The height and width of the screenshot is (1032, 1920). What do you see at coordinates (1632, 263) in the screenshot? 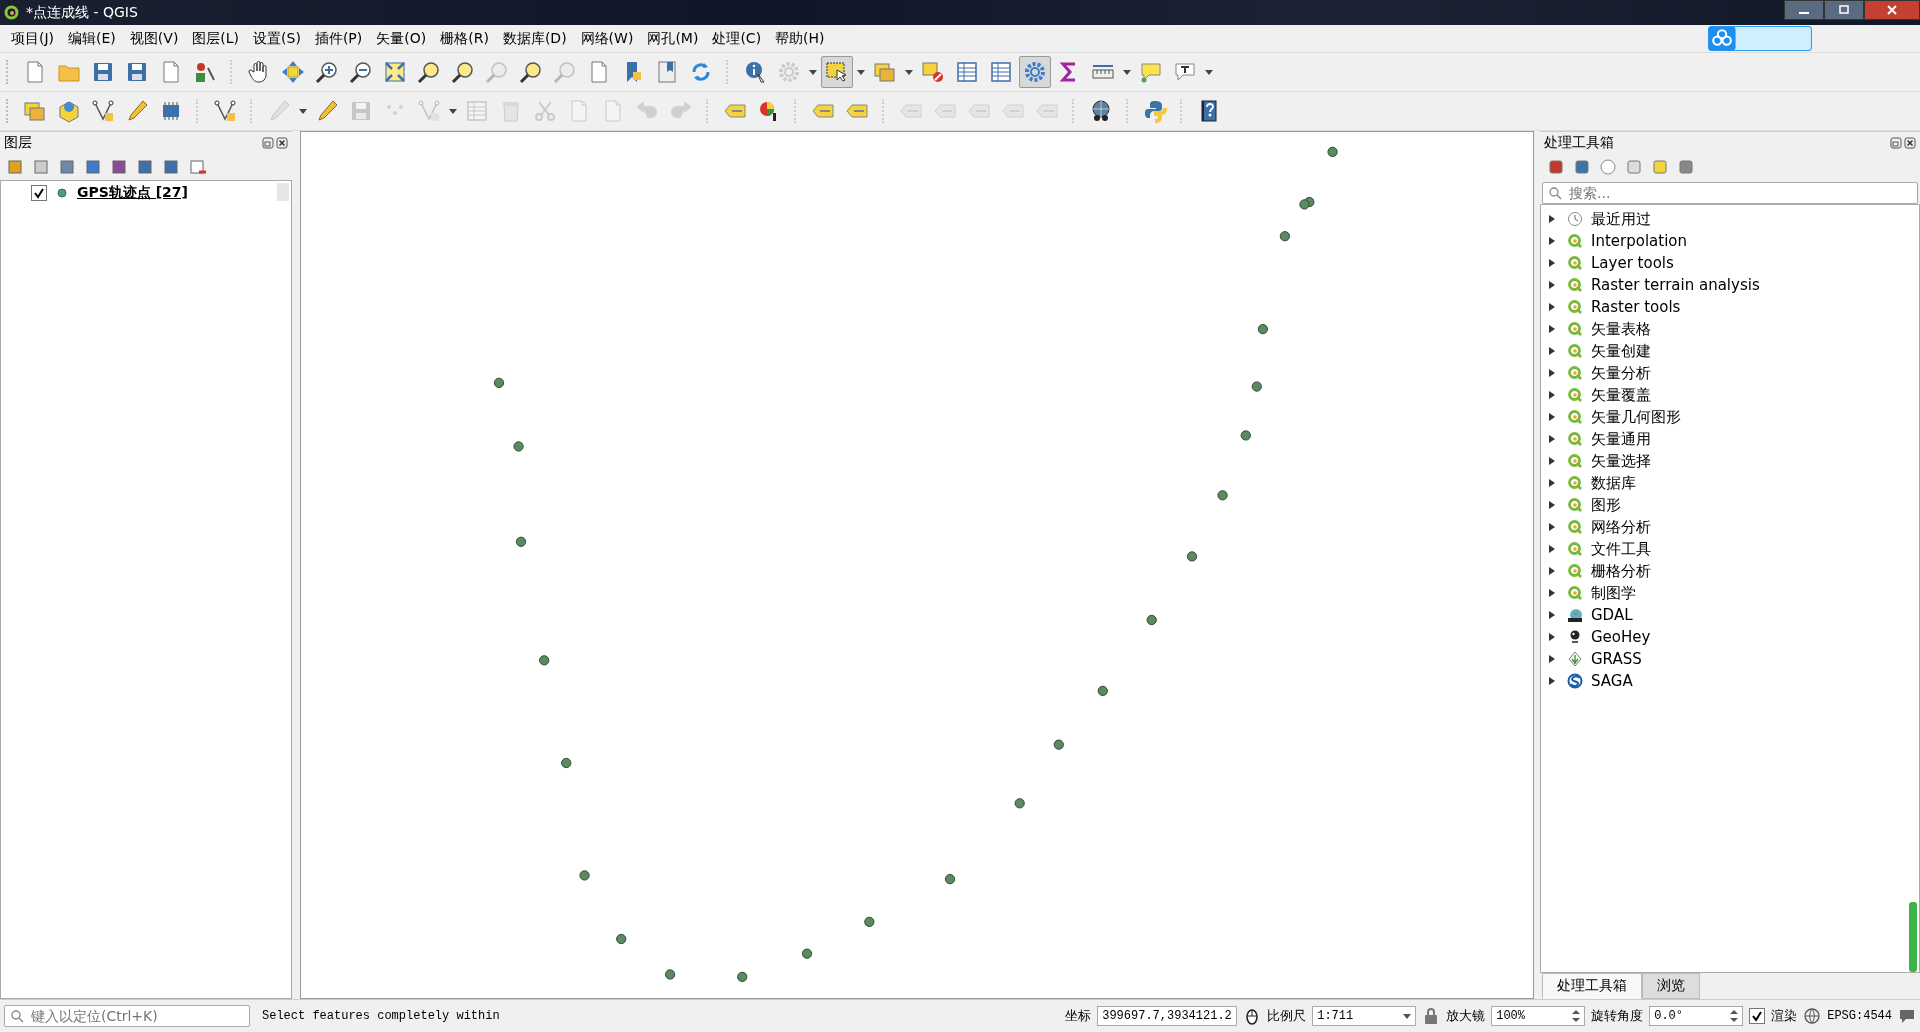
I see `toolbox-group: Layer tools` at bounding box center [1632, 263].